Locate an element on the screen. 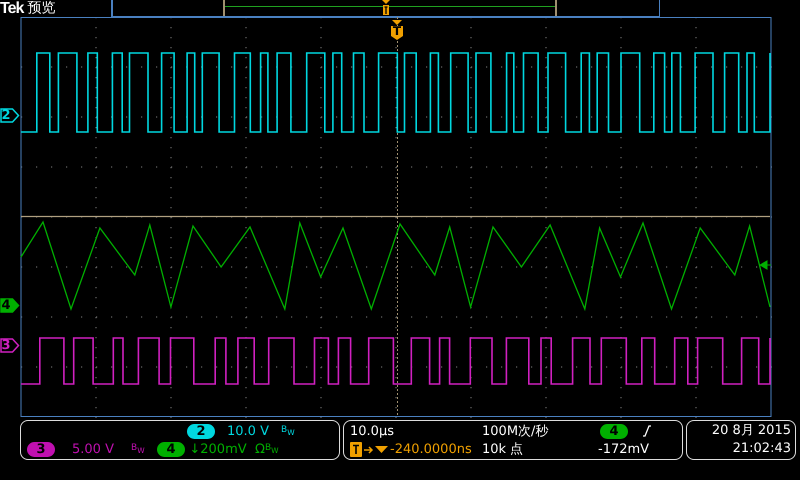  channel-marker: 3 is located at coordinates (10, 345).